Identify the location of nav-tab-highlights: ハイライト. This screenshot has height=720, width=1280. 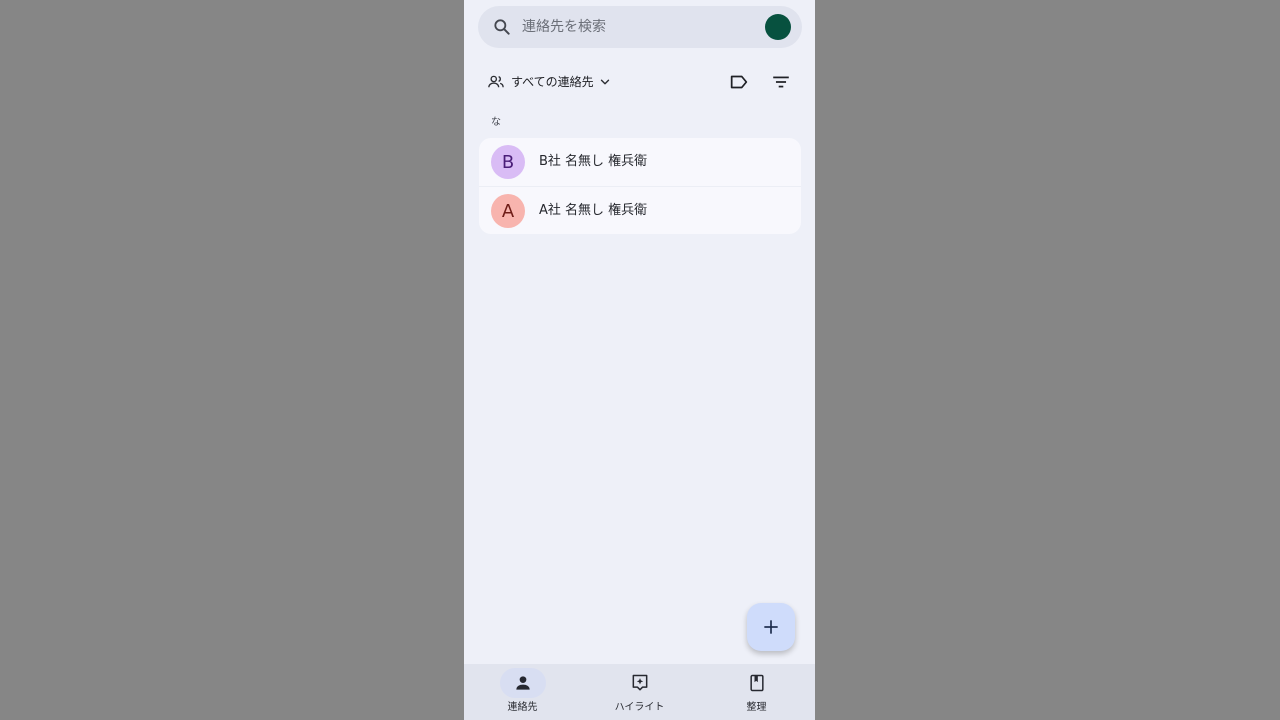
(639, 692).